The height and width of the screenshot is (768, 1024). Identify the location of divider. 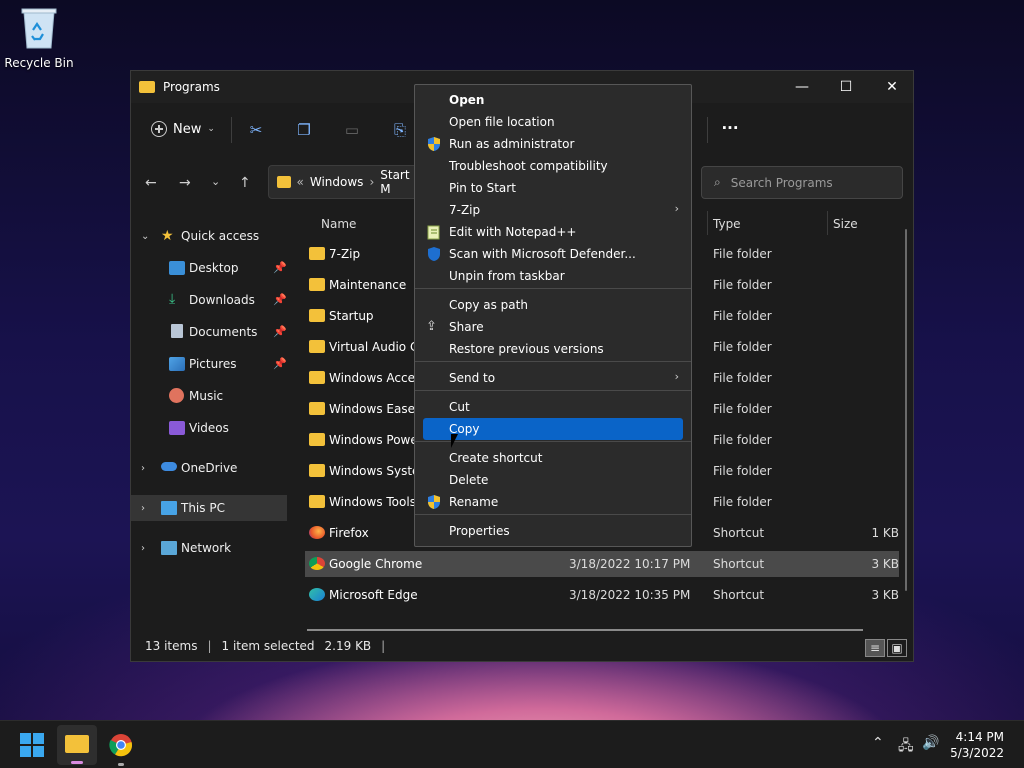
(707, 130).